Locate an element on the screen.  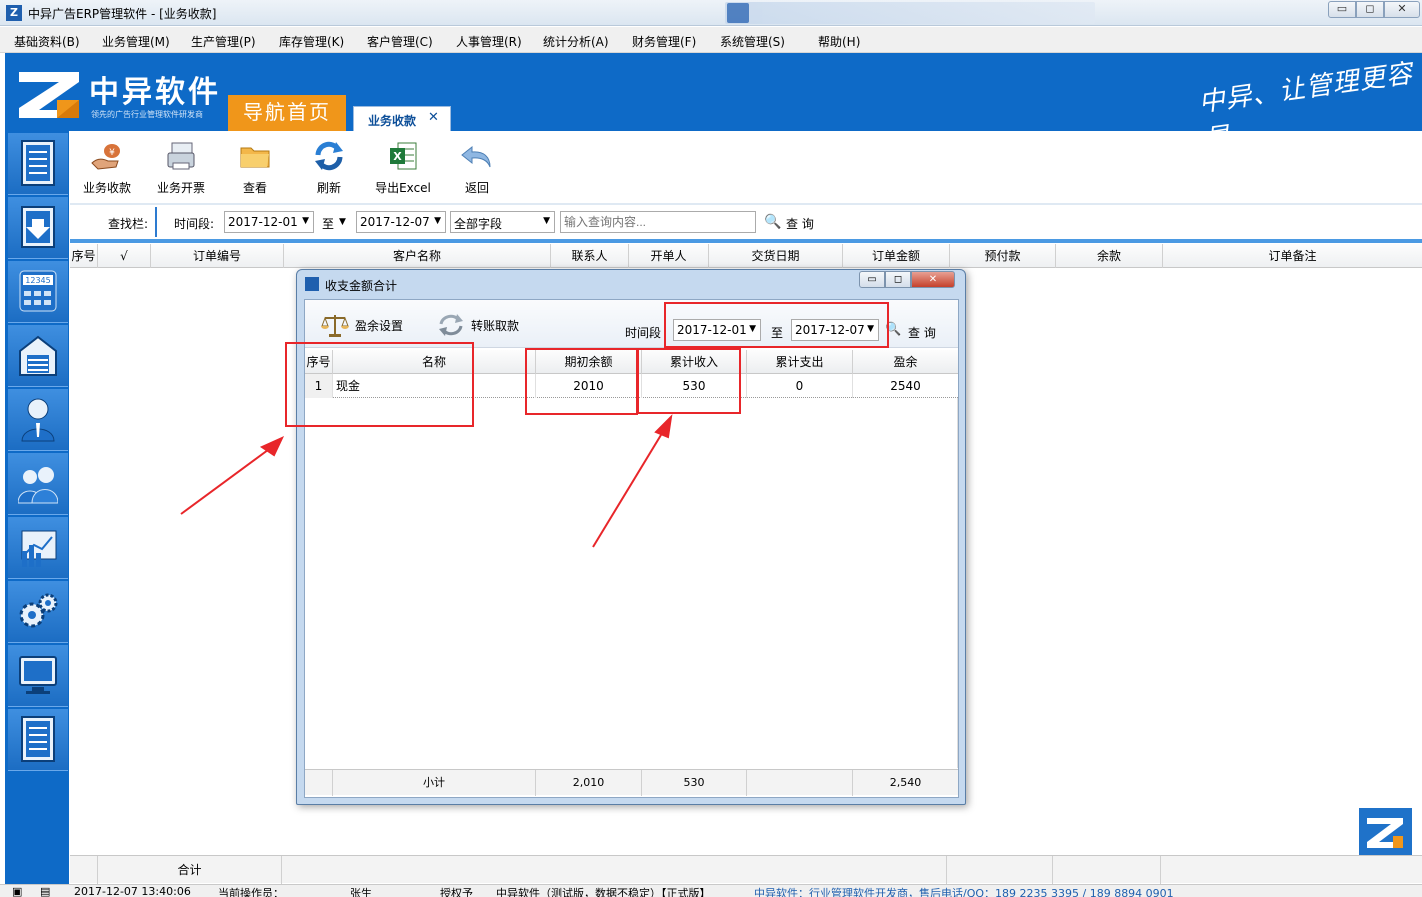
annotation-arrows is located at coordinates (426, 481).